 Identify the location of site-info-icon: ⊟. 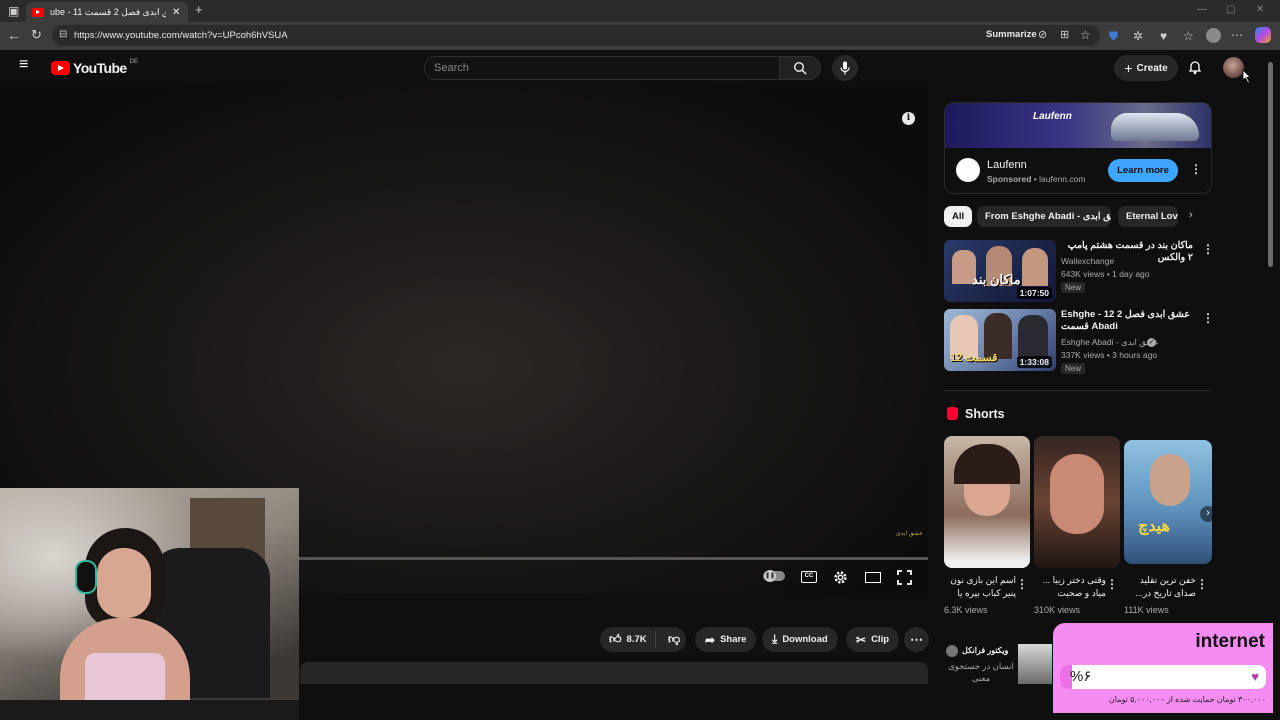
(63, 35).